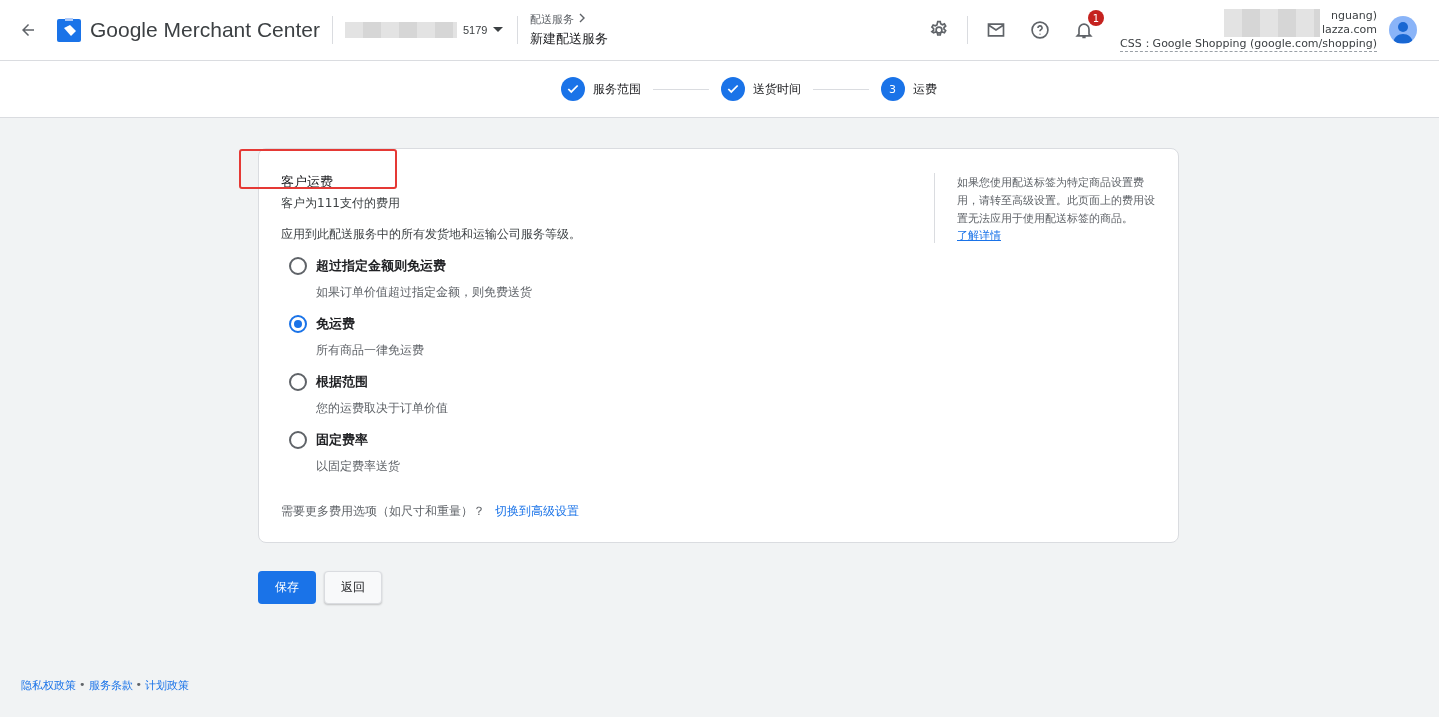 Image resolution: width=1439 pixels, height=717 pixels. Describe the element at coordinates (48, 685) in the screenshot. I see `footer-link: 隐私权政策` at that location.